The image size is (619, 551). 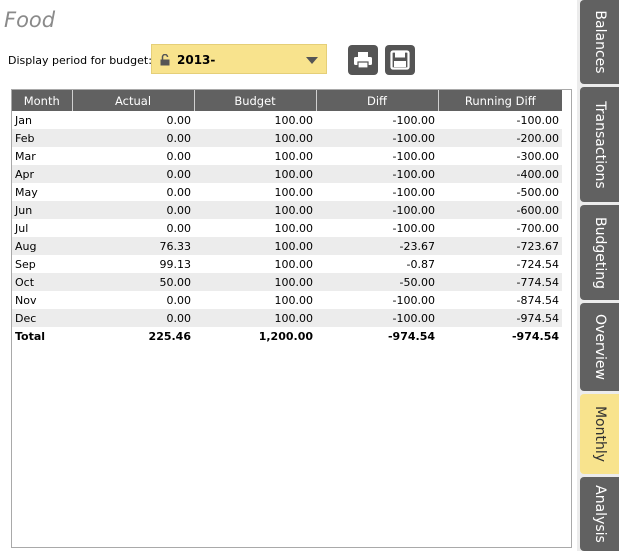 I want to click on column-header-actual: Actual, so click(x=133, y=100).